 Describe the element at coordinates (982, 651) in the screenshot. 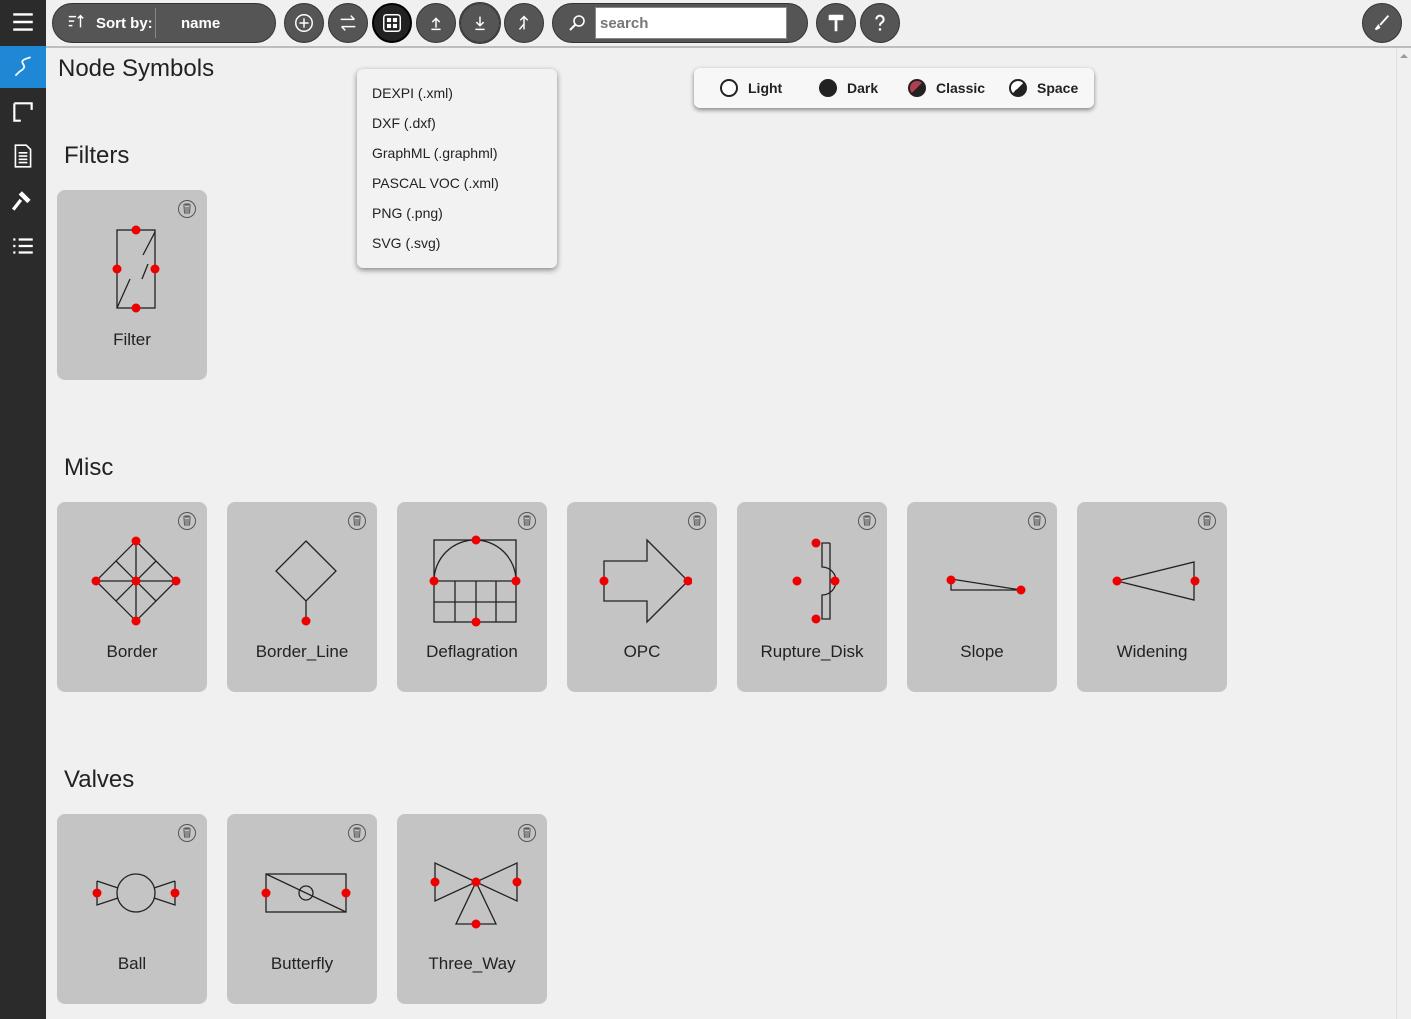

I see `symbol-card-label: Slope` at that location.